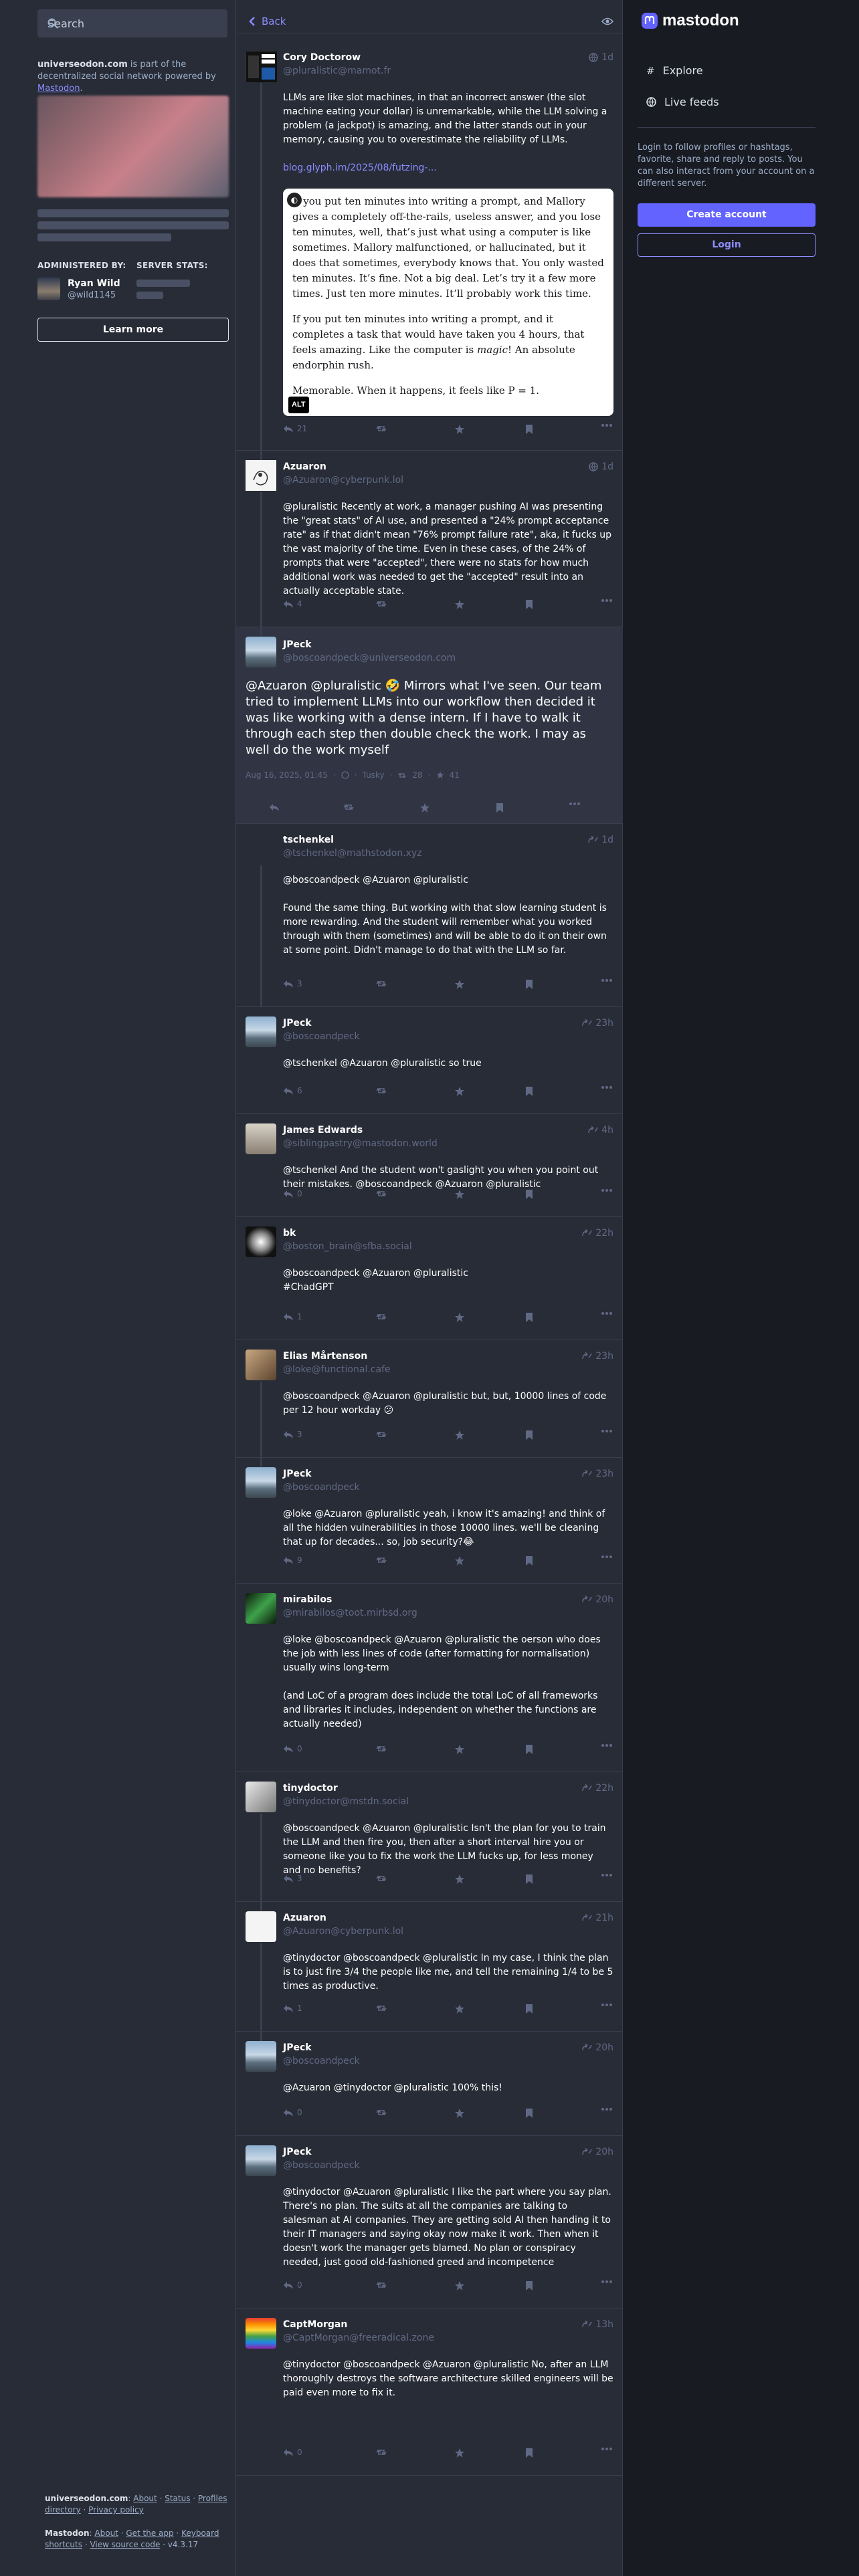 This screenshot has height=2576, width=859. What do you see at coordinates (674, 70) in the screenshot?
I see `nav-explore: # Explore` at bounding box center [674, 70].